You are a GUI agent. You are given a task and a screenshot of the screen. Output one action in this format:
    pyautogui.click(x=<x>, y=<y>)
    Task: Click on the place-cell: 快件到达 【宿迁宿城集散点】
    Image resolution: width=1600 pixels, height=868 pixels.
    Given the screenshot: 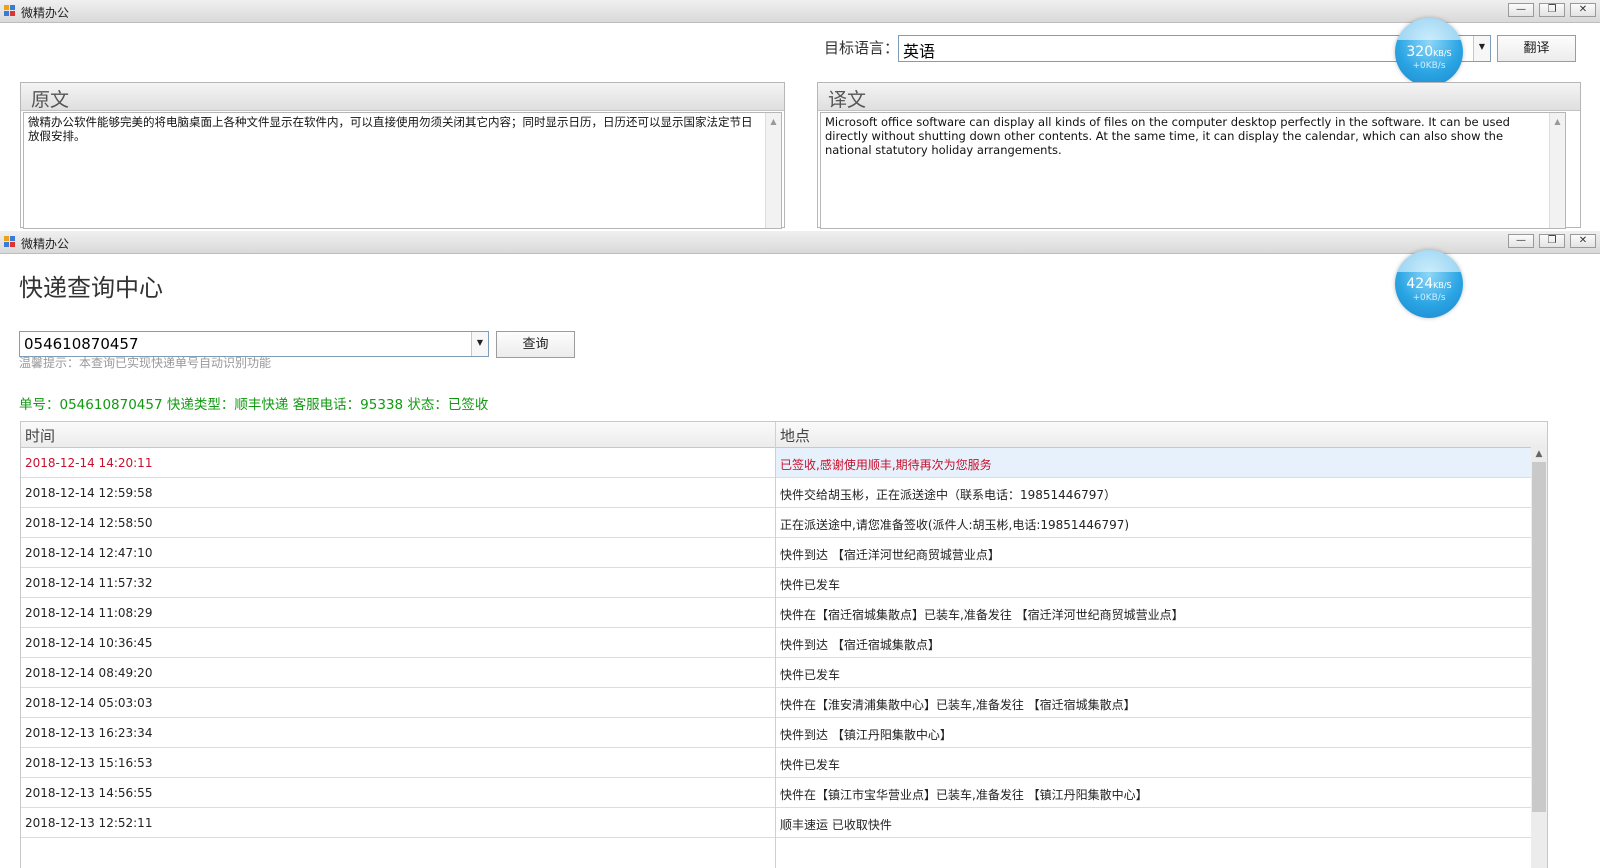 What is the action you would take?
    pyautogui.click(x=860, y=645)
    